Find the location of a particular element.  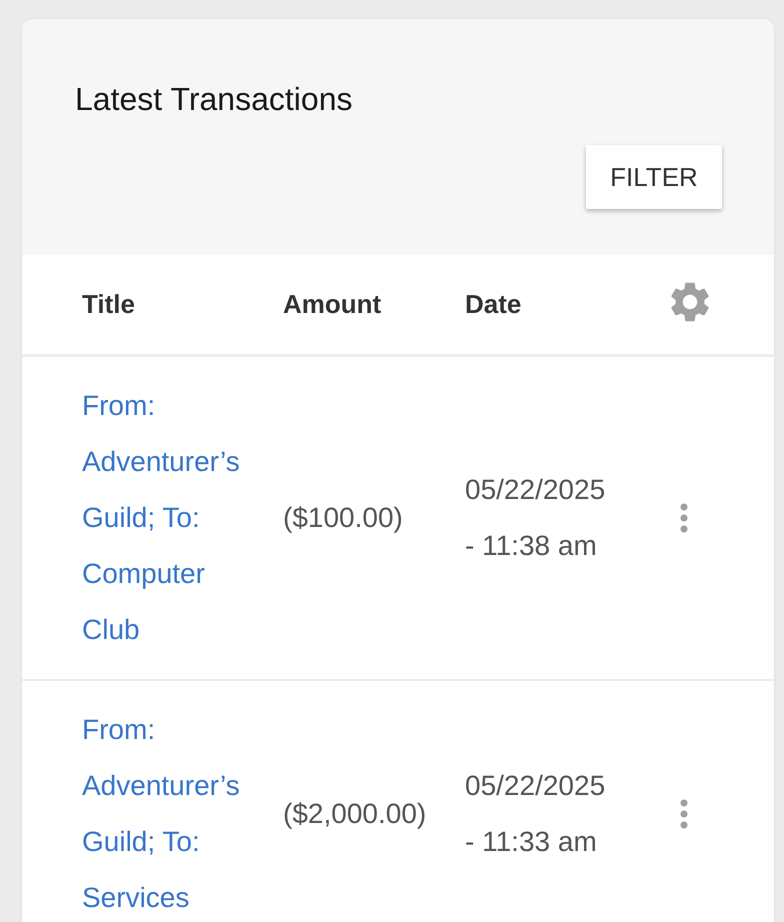

column-header: Amount is located at coordinates (332, 303).